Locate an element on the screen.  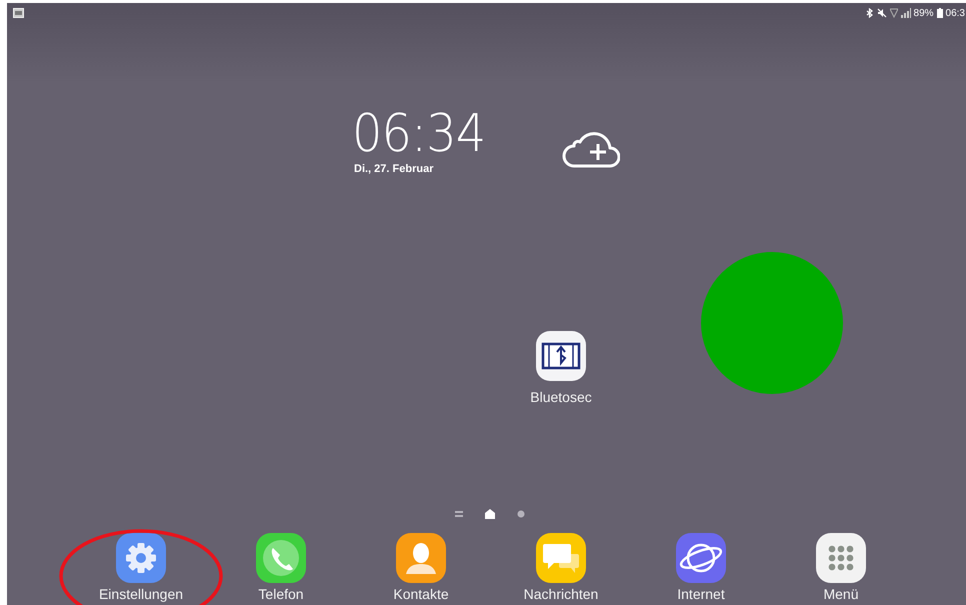
phone-icon is located at coordinates (281, 558).